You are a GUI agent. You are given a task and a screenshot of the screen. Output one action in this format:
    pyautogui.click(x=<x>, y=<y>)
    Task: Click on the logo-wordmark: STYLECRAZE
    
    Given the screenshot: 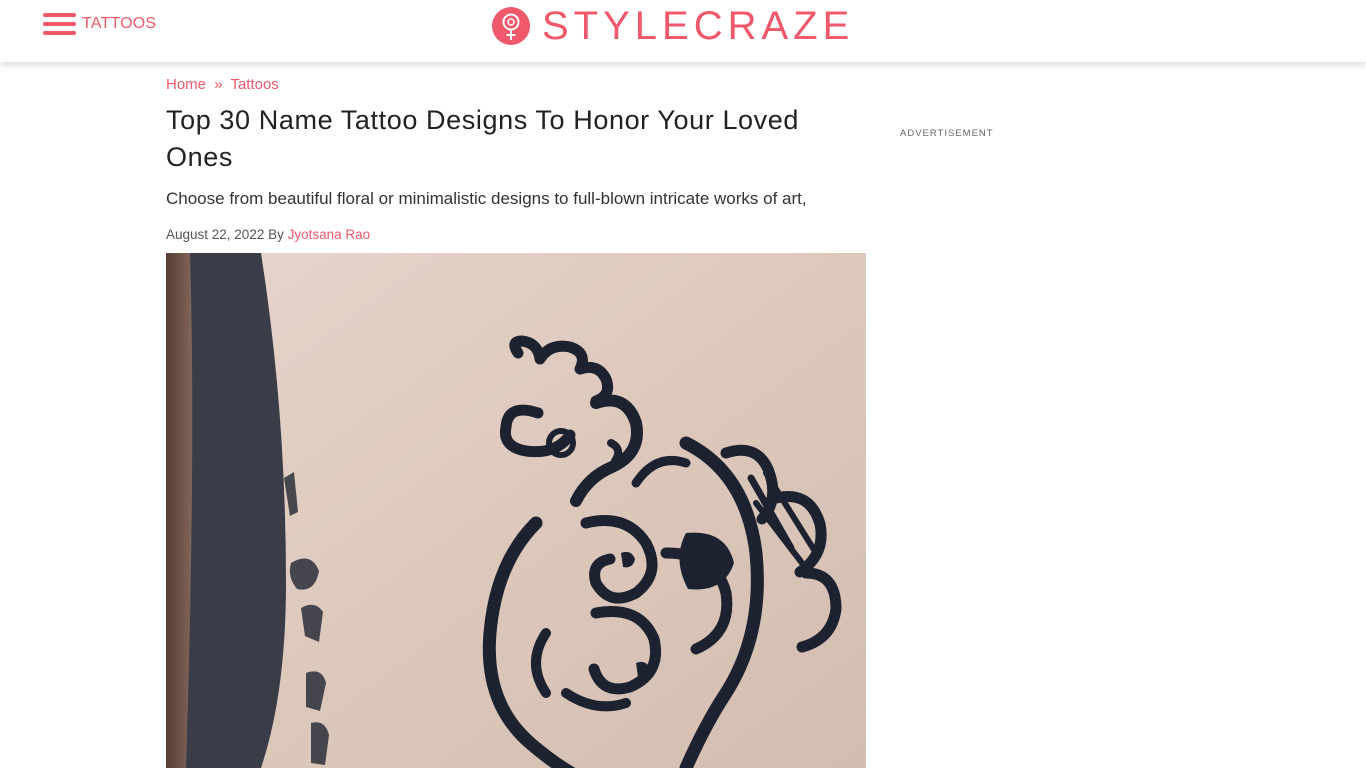 What is the action you would take?
    pyautogui.click(x=698, y=26)
    